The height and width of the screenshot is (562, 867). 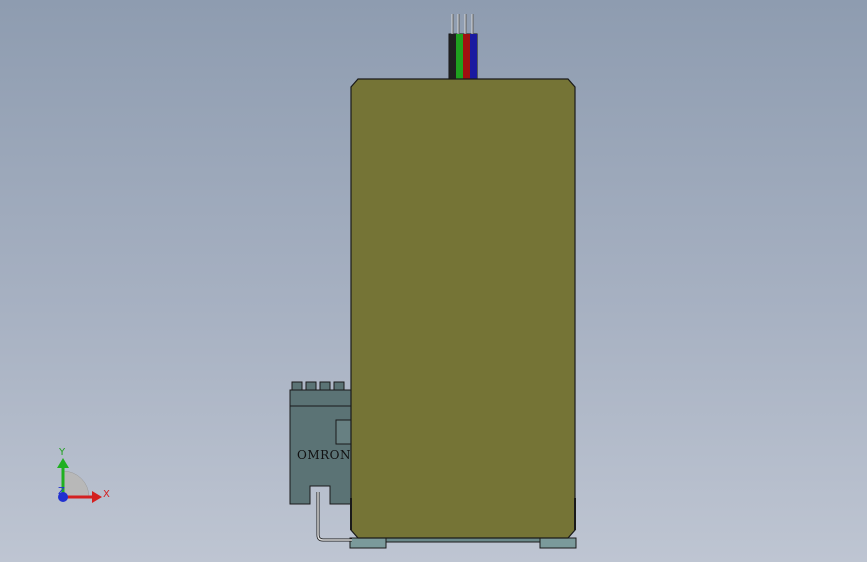 What do you see at coordinates (453, 57) in the screenshot?
I see `wire-black` at bounding box center [453, 57].